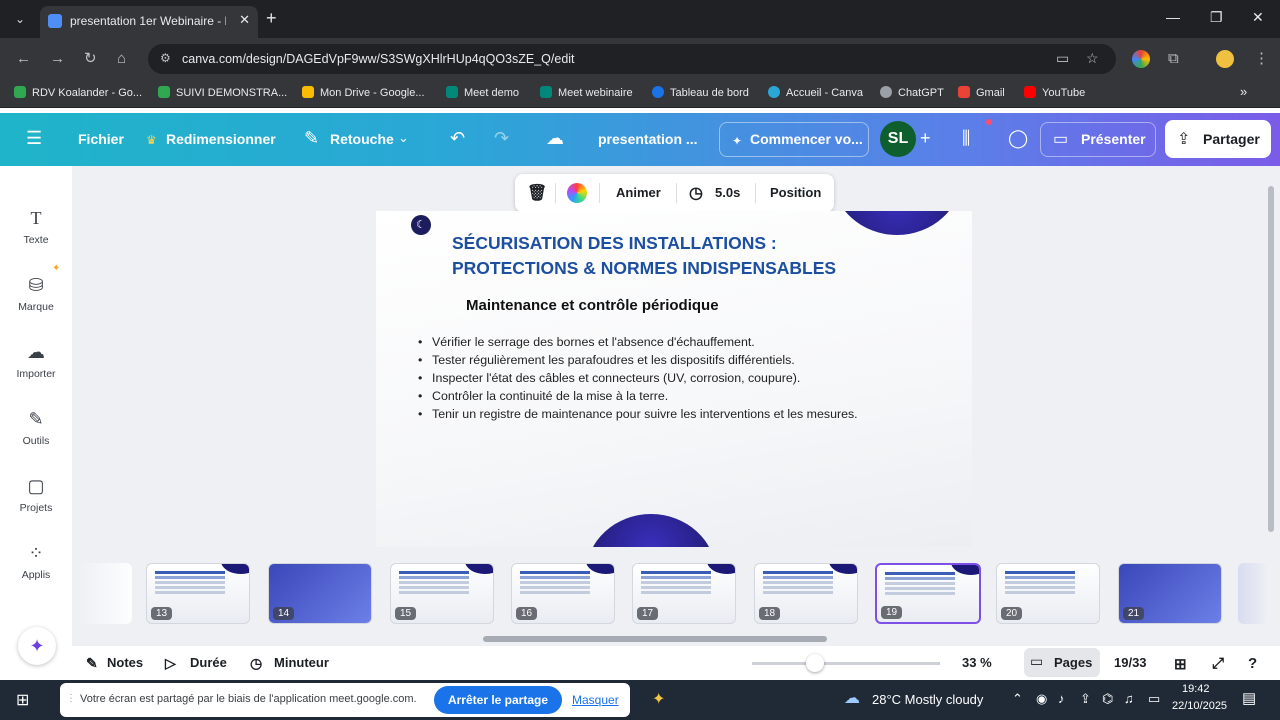 Image resolution: width=1280 pixels, height=720 pixels. What do you see at coordinates (846, 663) in the screenshot?
I see `zoom-slider` at bounding box center [846, 663].